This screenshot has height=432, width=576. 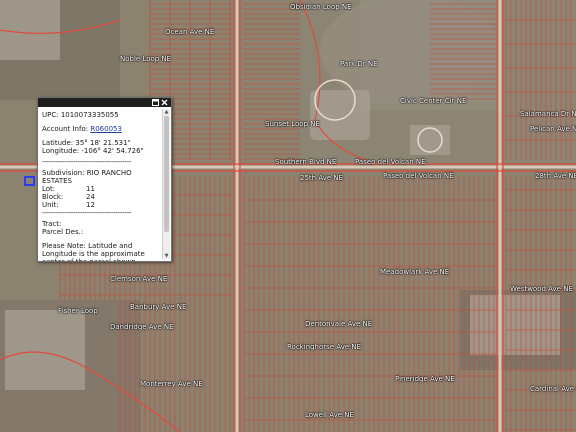 I want to click on lot-label: Lot:, so click(x=49, y=189).